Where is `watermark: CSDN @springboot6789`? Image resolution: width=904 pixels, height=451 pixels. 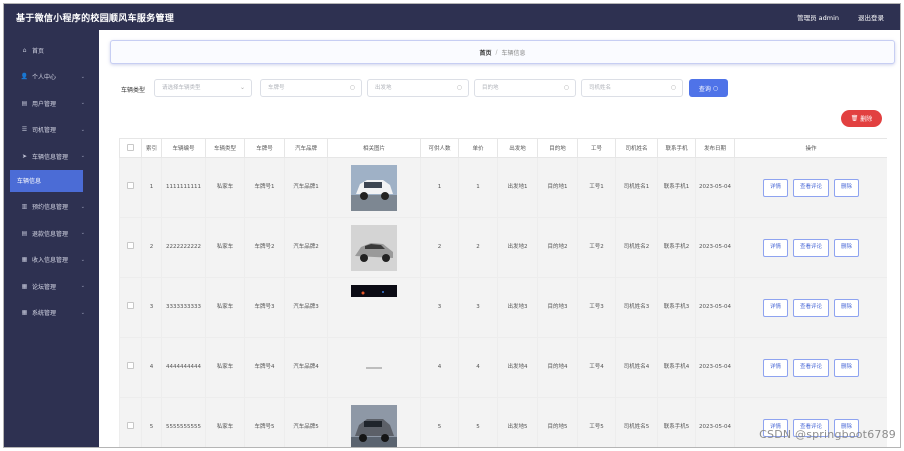
watermark: CSDN @springboot6789 is located at coordinates (827, 434).